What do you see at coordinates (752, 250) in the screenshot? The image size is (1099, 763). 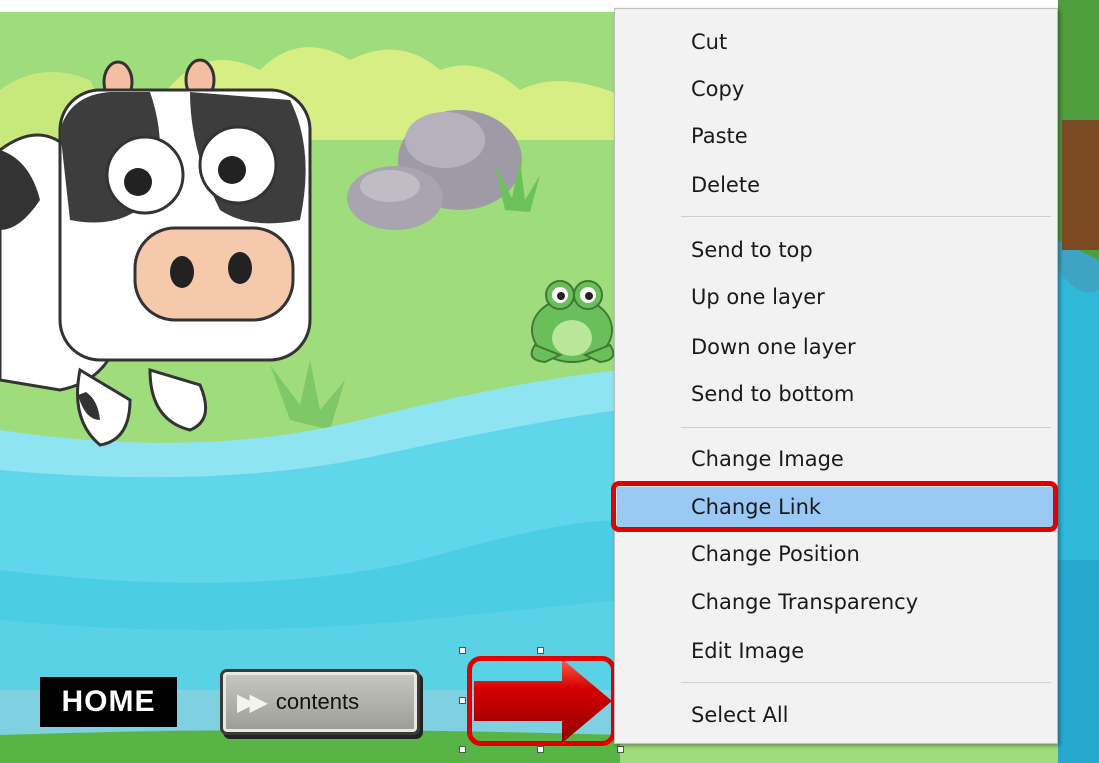 I see `menu-item-label: Send to top` at bounding box center [752, 250].